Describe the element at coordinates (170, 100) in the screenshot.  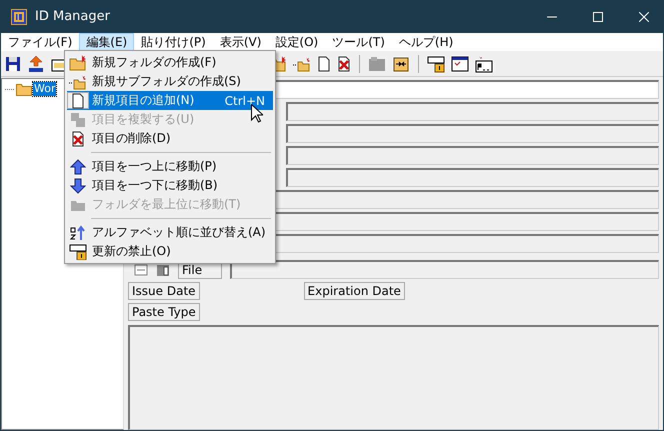
I see `menu-option: 新規項目の追加(N) Ctrl+N` at that location.